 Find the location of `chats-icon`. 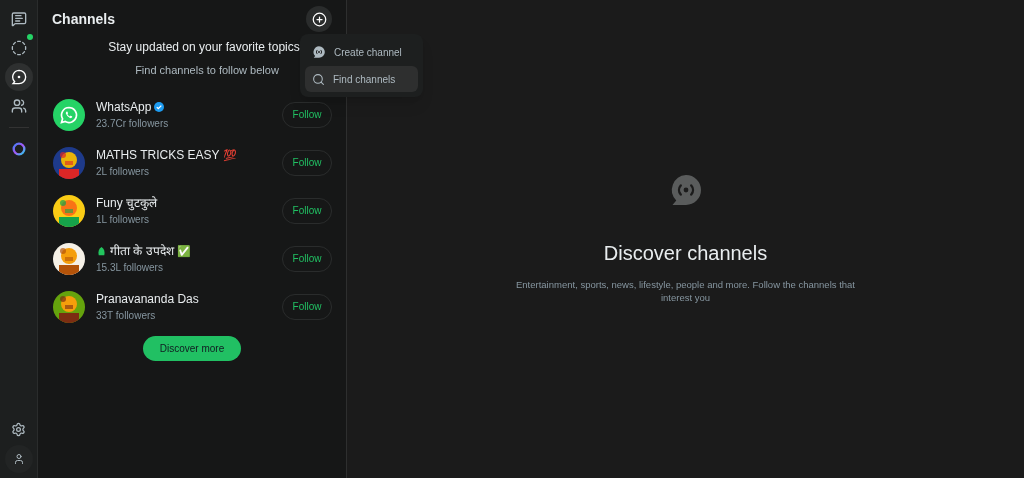

chats-icon is located at coordinates (18, 19).